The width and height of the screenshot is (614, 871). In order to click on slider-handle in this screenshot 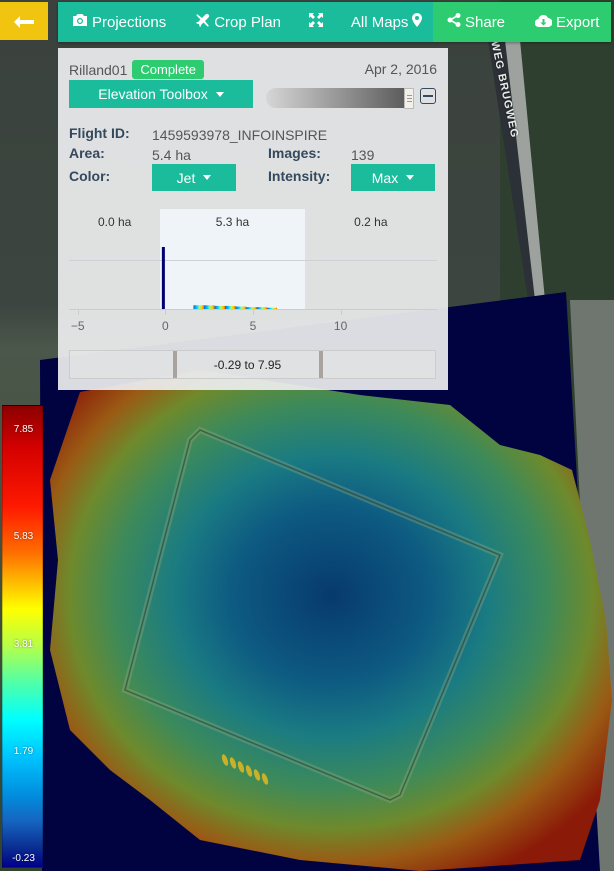, I will do `click(409, 98)`.